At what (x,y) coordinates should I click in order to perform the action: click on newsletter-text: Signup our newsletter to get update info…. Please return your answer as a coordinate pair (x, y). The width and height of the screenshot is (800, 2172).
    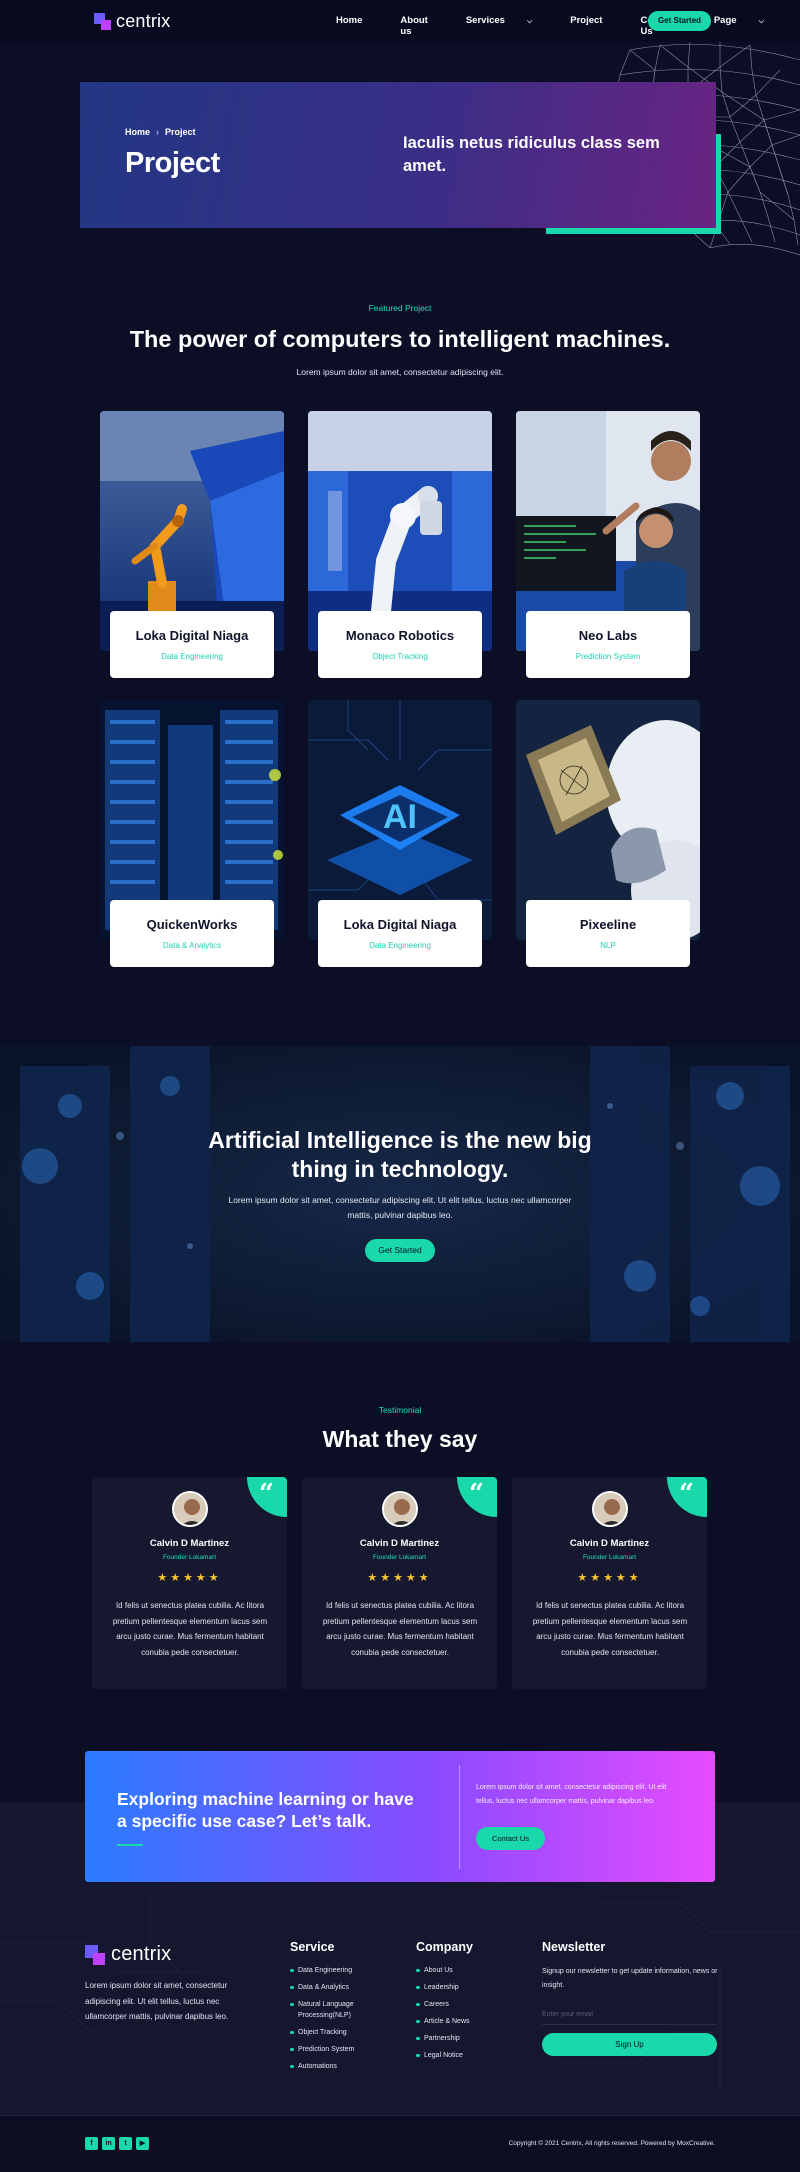
    Looking at the image, I should click on (630, 1978).